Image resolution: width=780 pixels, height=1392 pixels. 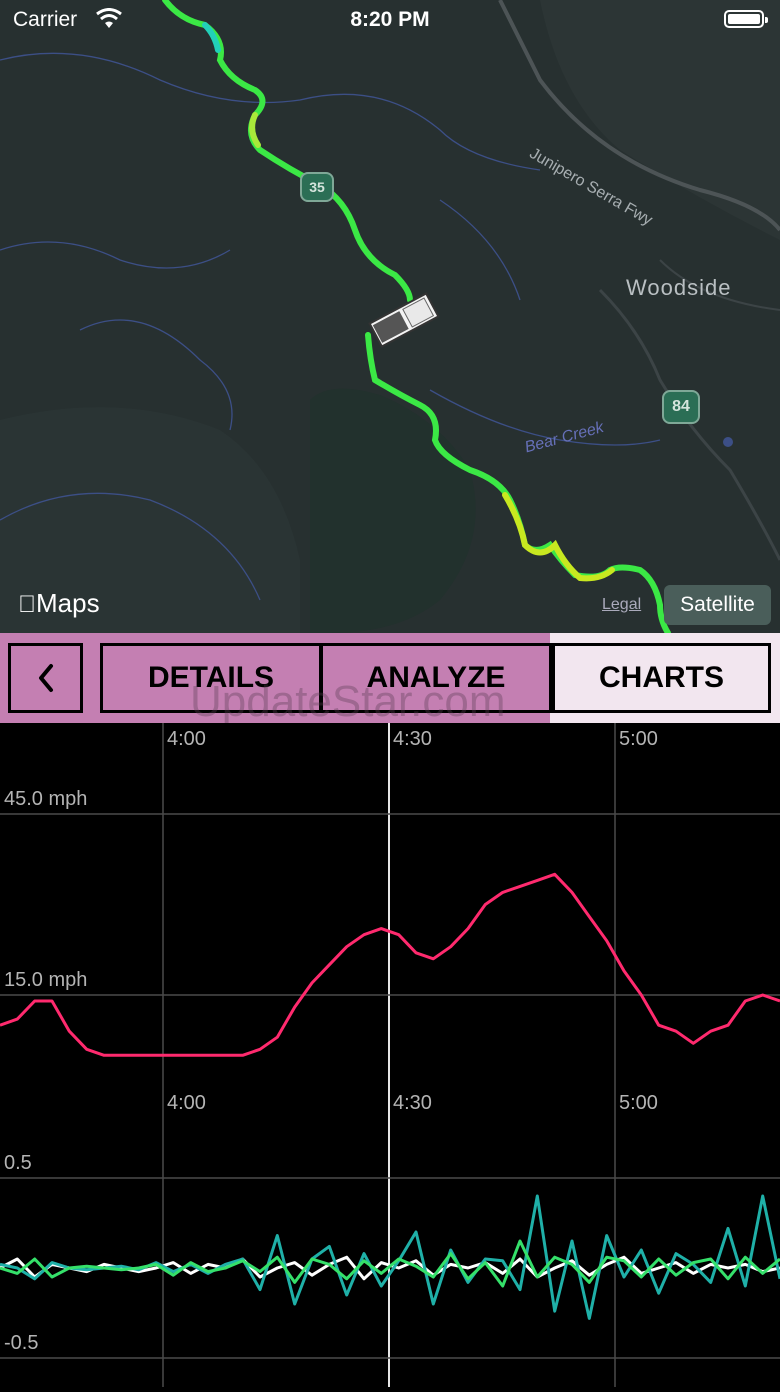 I want to click on chart1-x-tick-0: 4:00, so click(x=186, y=739).